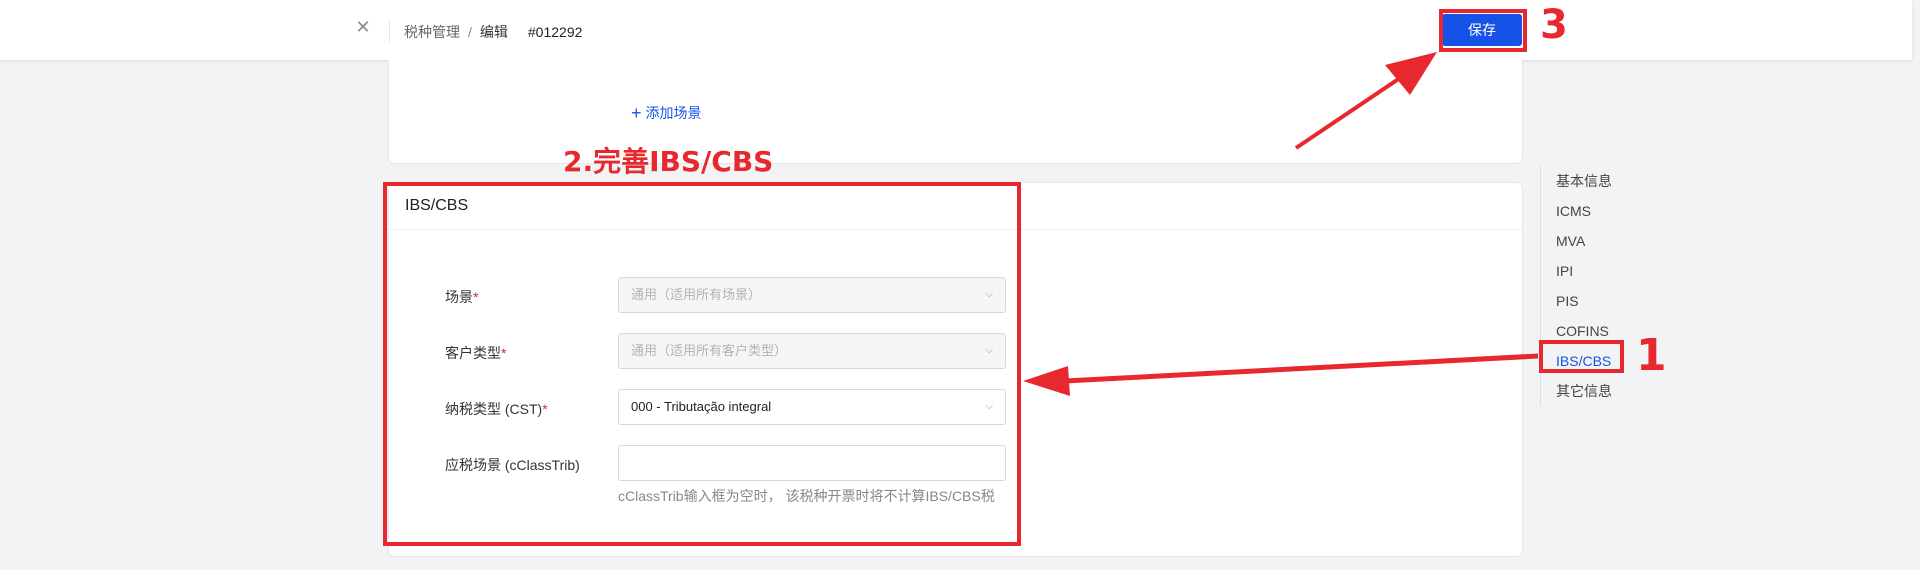 The height and width of the screenshot is (570, 1920). I want to click on anchor-item-pis: PIS, so click(1600, 301).